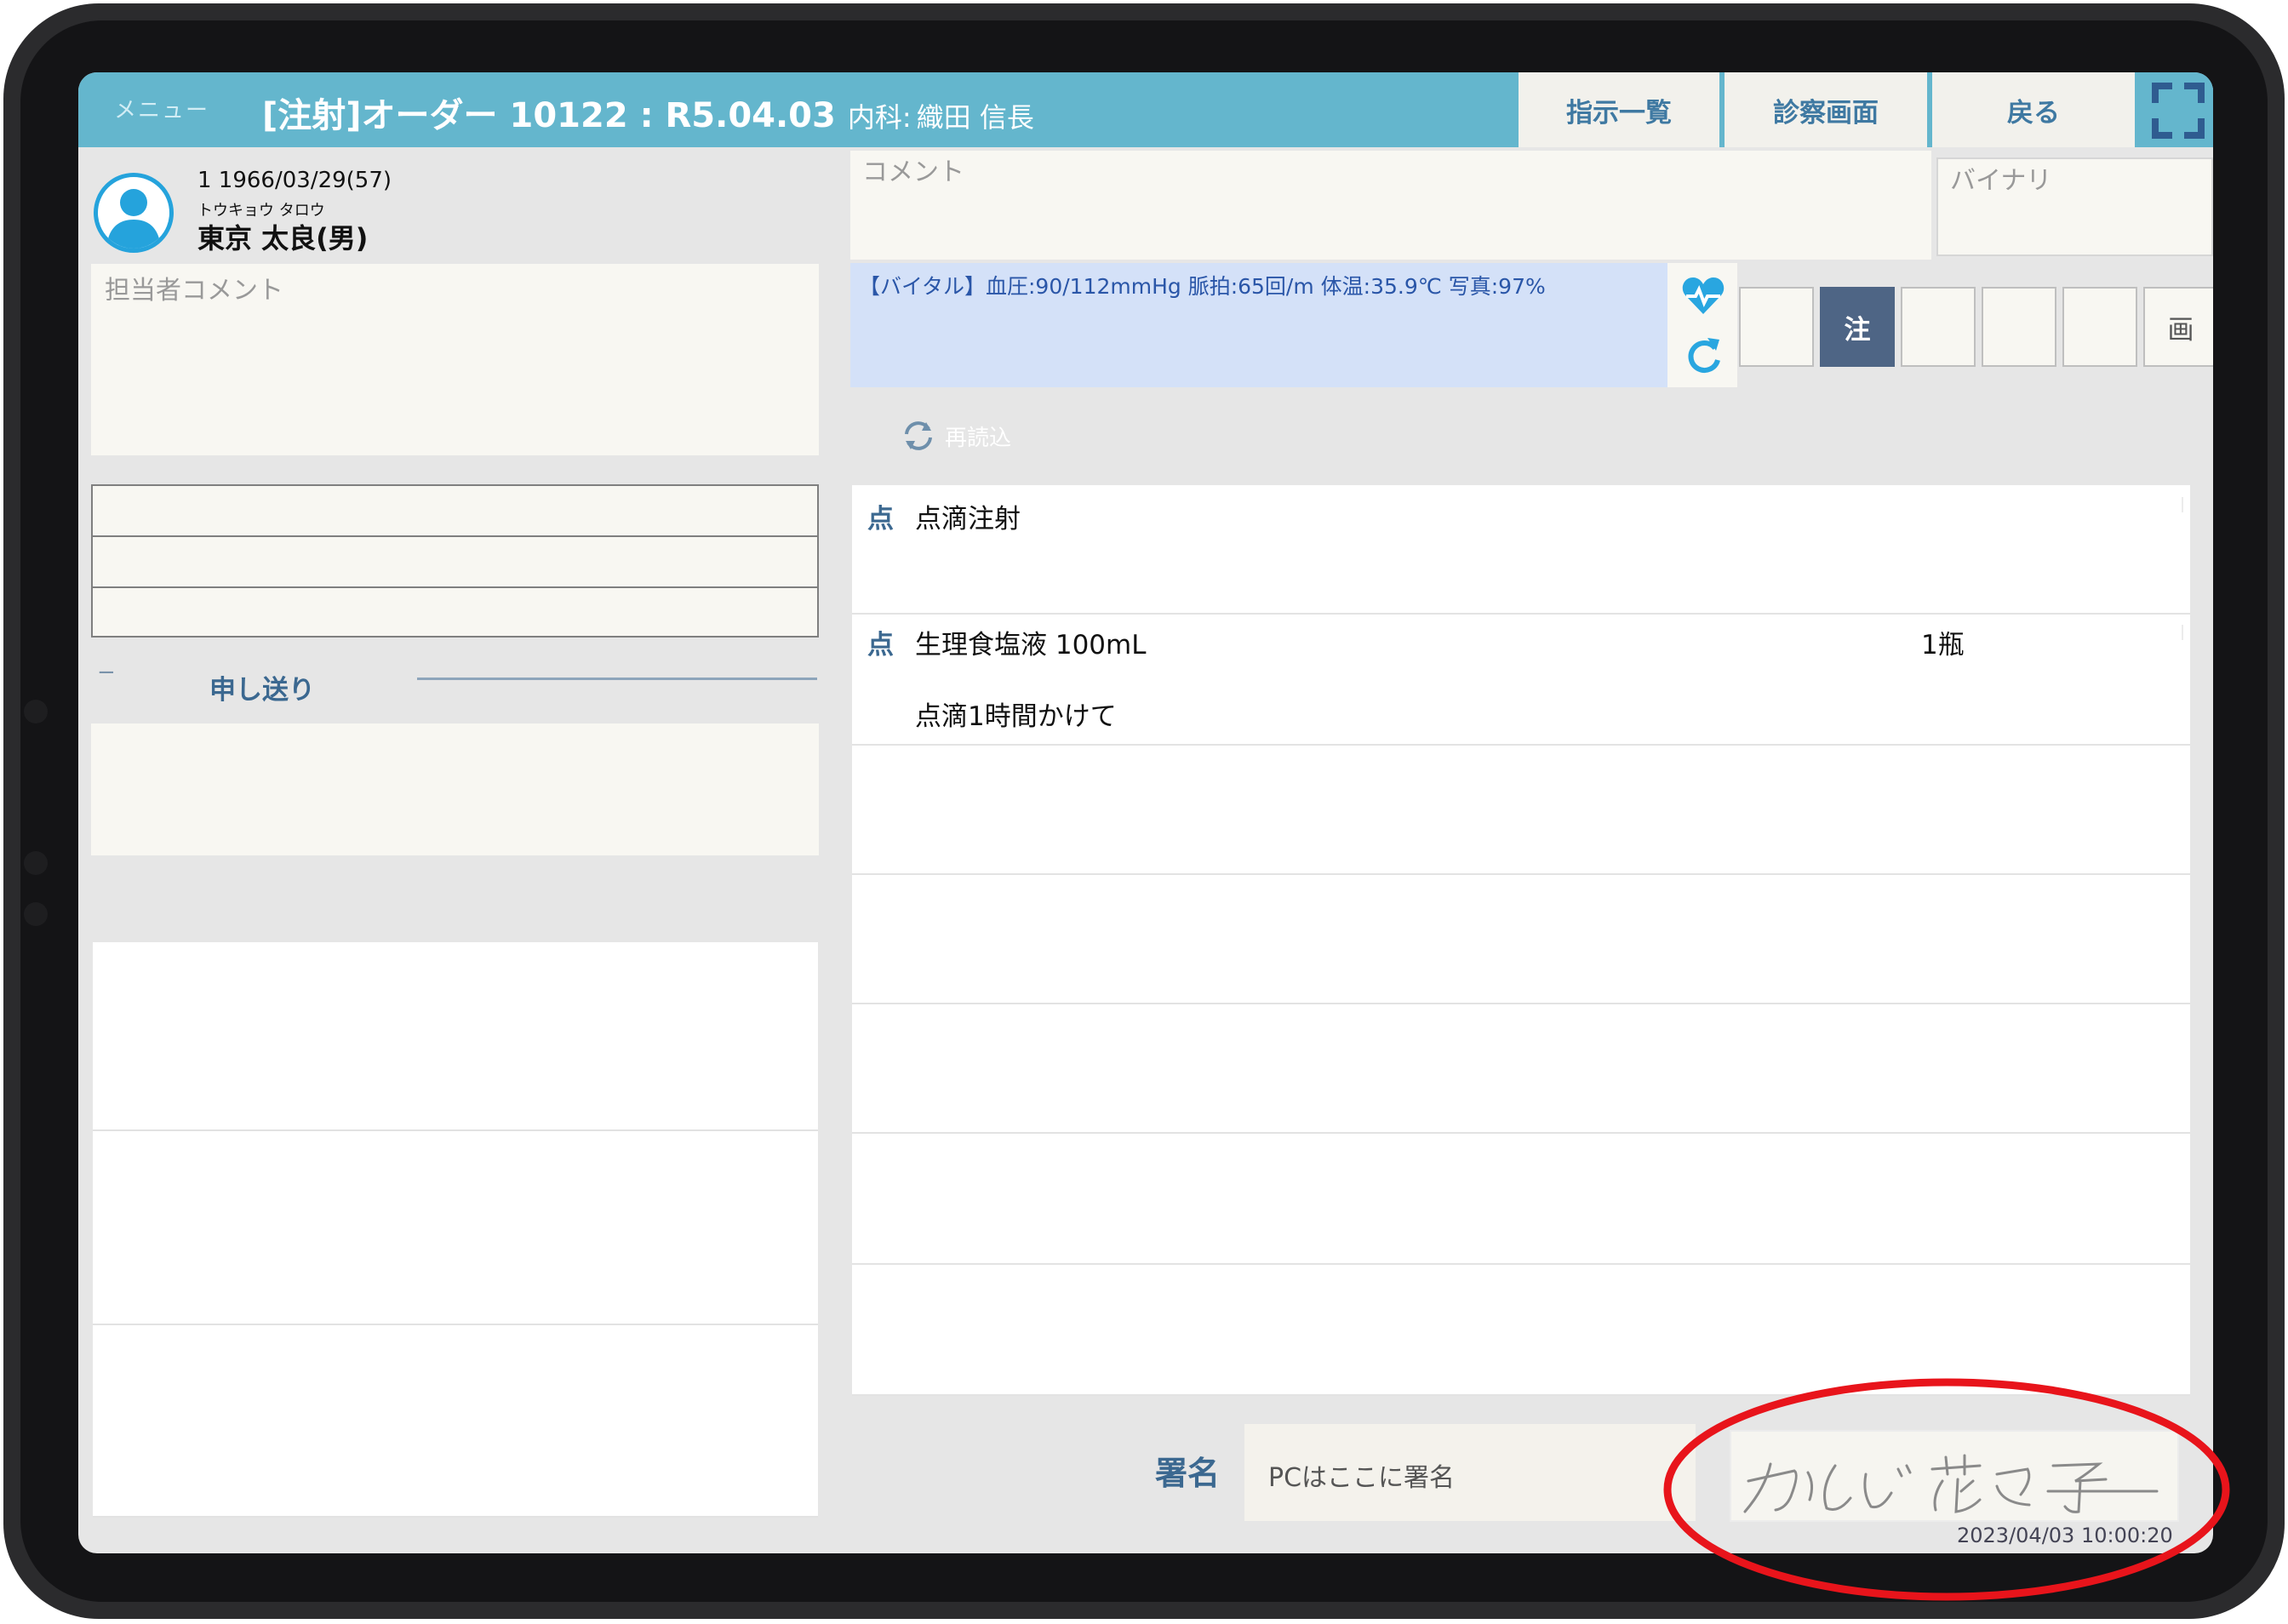  I want to click on info-table, so click(455, 561).